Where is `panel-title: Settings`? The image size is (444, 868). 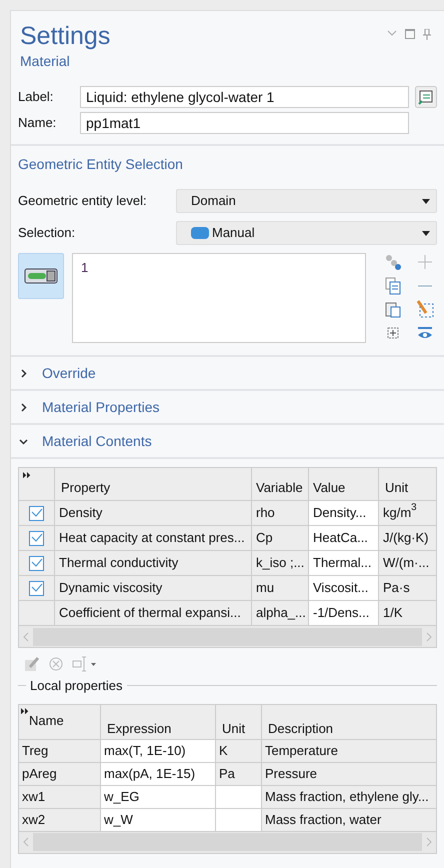
panel-title: Settings is located at coordinates (65, 36).